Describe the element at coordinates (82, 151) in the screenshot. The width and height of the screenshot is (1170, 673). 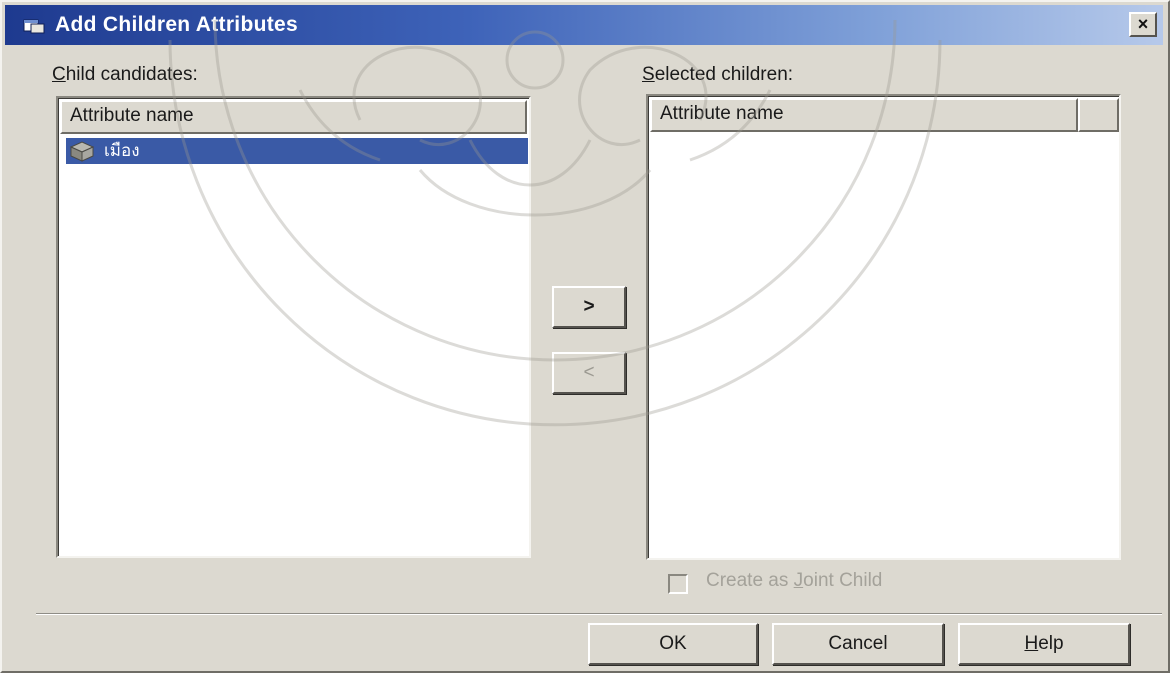
I see `cube-icon` at that location.